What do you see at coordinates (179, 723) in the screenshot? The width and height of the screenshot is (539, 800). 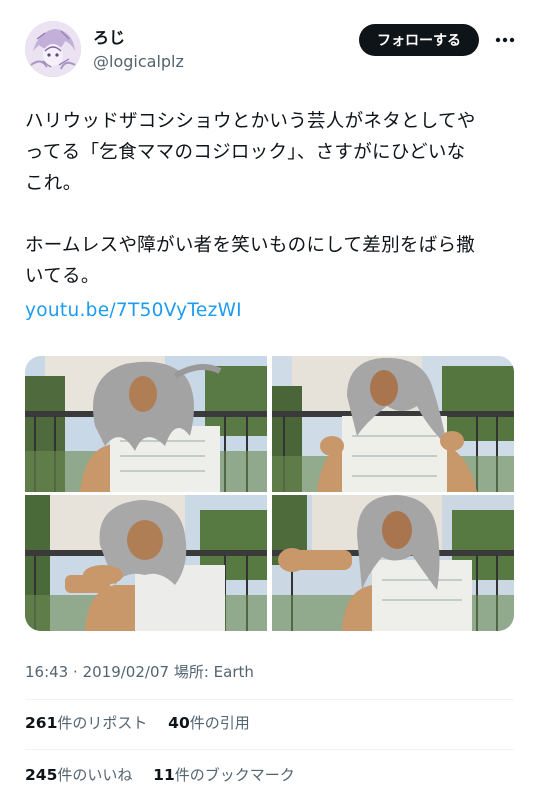 I see `quotes-count: 40` at bounding box center [179, 723].